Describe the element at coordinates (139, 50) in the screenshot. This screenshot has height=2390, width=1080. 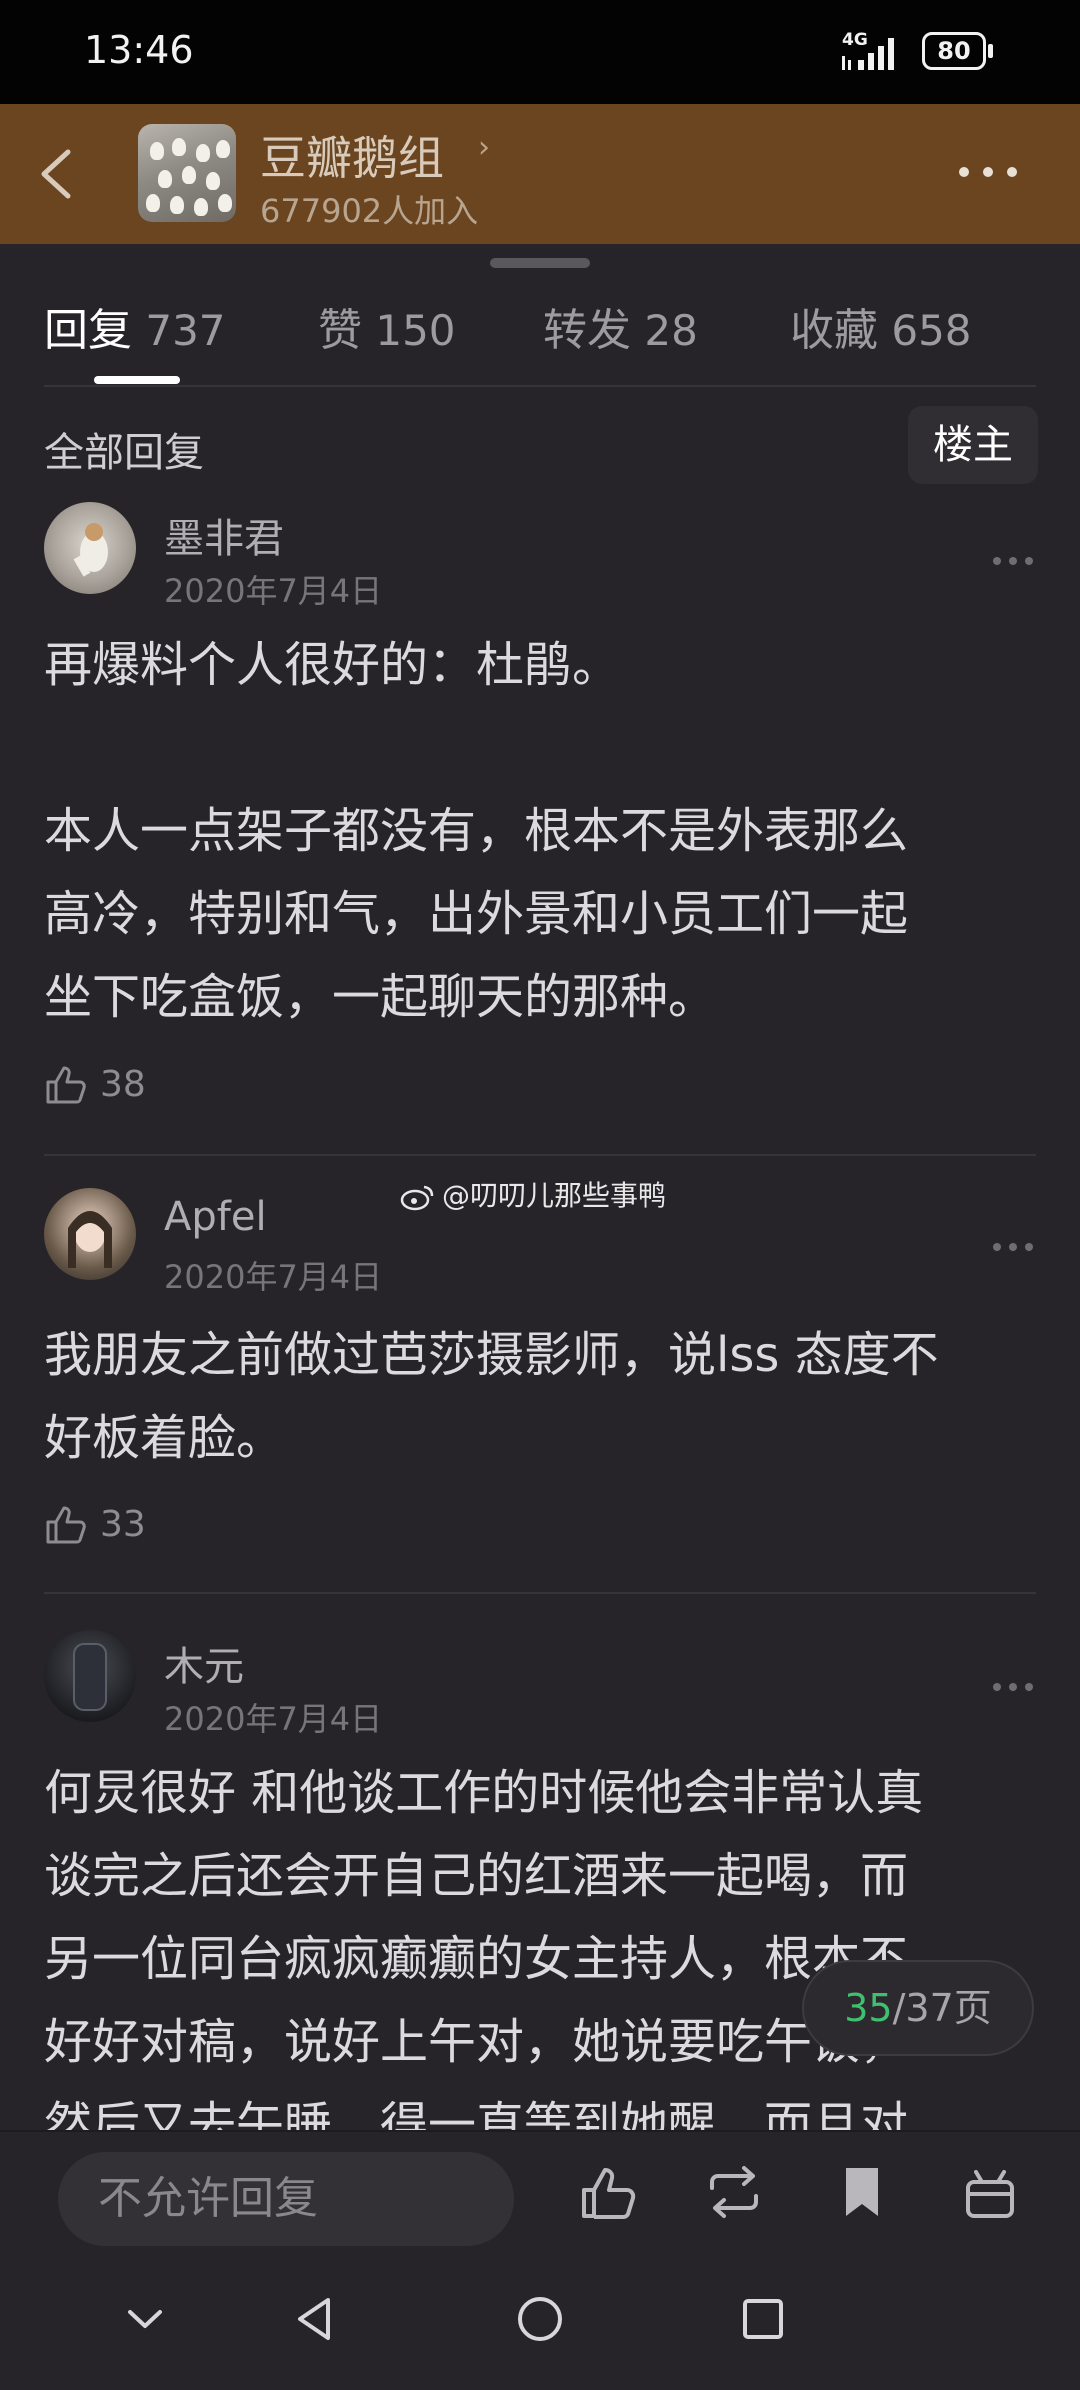
I see `status-time: 13:46` at that location.